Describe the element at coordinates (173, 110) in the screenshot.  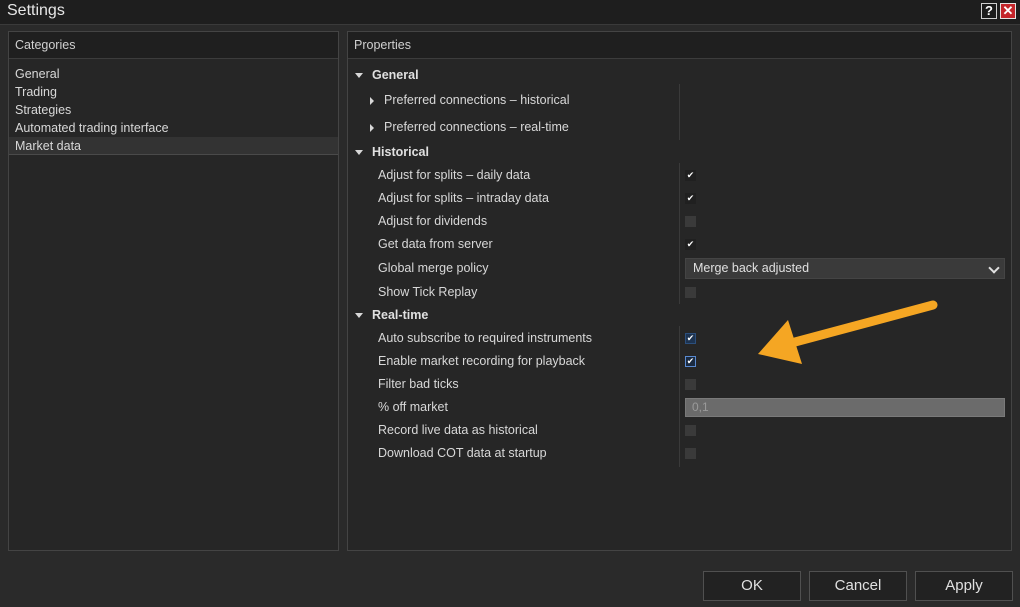
I see `category-strategies: Strategies` at that location.